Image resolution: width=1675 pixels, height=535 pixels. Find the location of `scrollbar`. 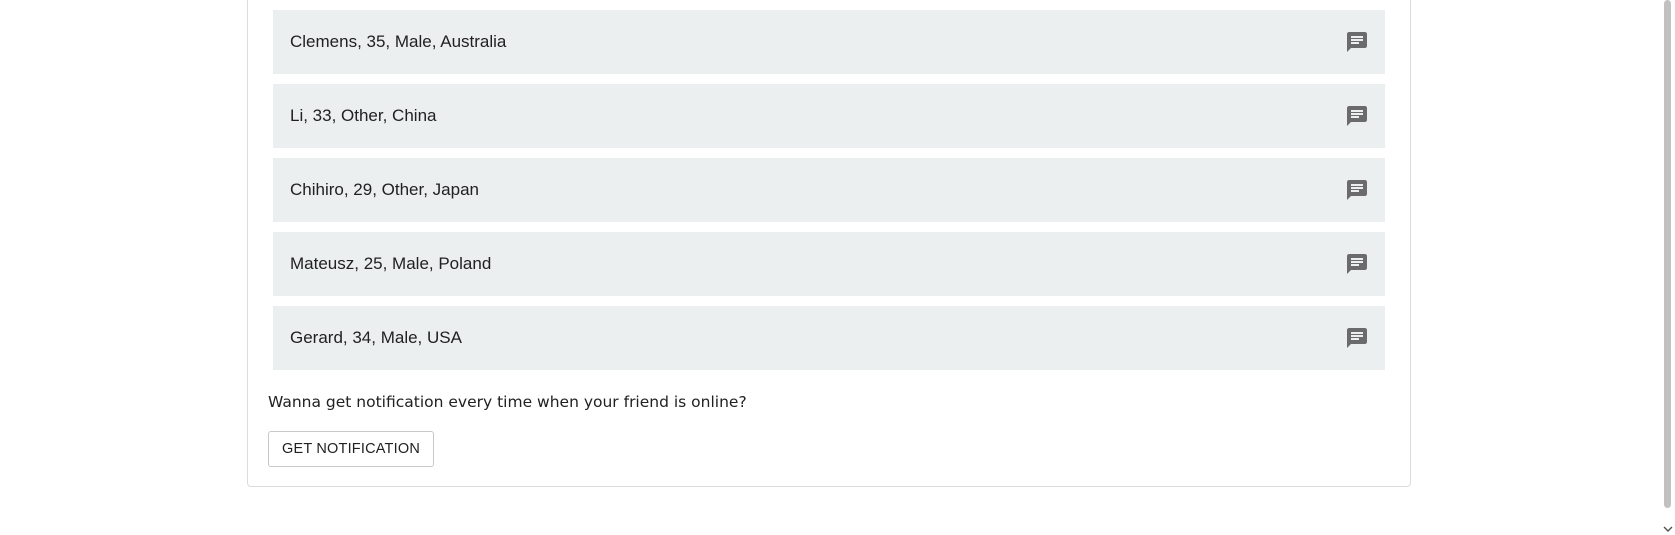

scrollbar is located at coordinates (1668, 267).